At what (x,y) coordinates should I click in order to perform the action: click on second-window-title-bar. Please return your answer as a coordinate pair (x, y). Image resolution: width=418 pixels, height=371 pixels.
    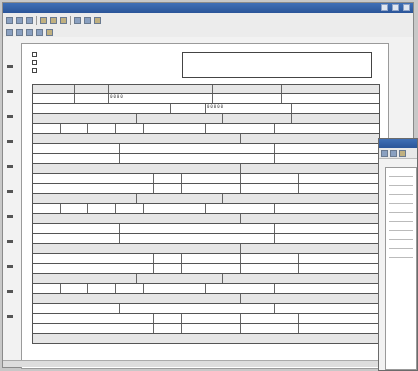
    Looking at the image, I should click on (398, 143).